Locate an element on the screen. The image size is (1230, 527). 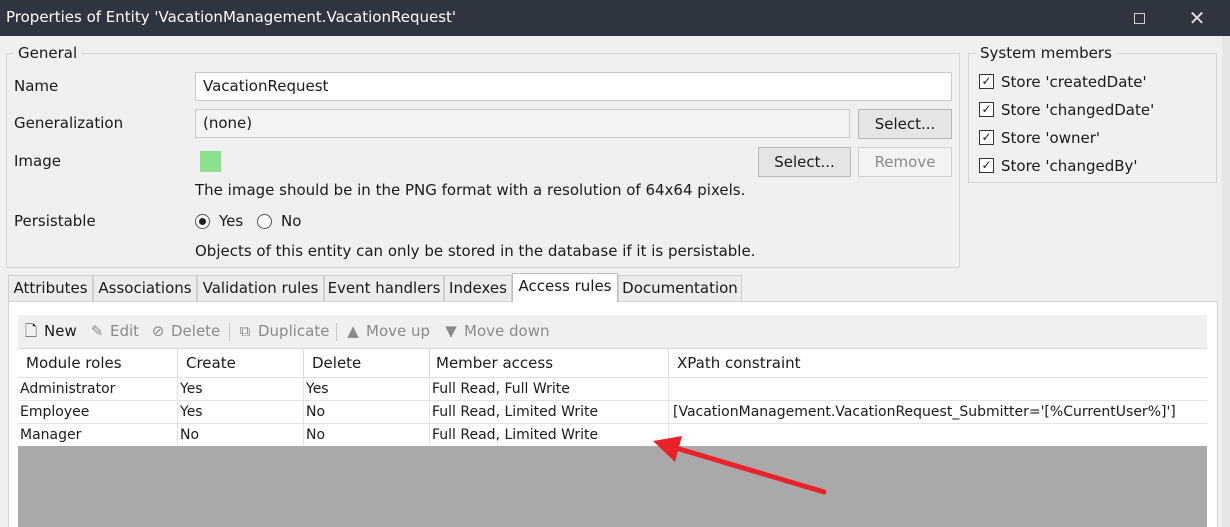
annotation-arrow is located at coordinates (740, 465).